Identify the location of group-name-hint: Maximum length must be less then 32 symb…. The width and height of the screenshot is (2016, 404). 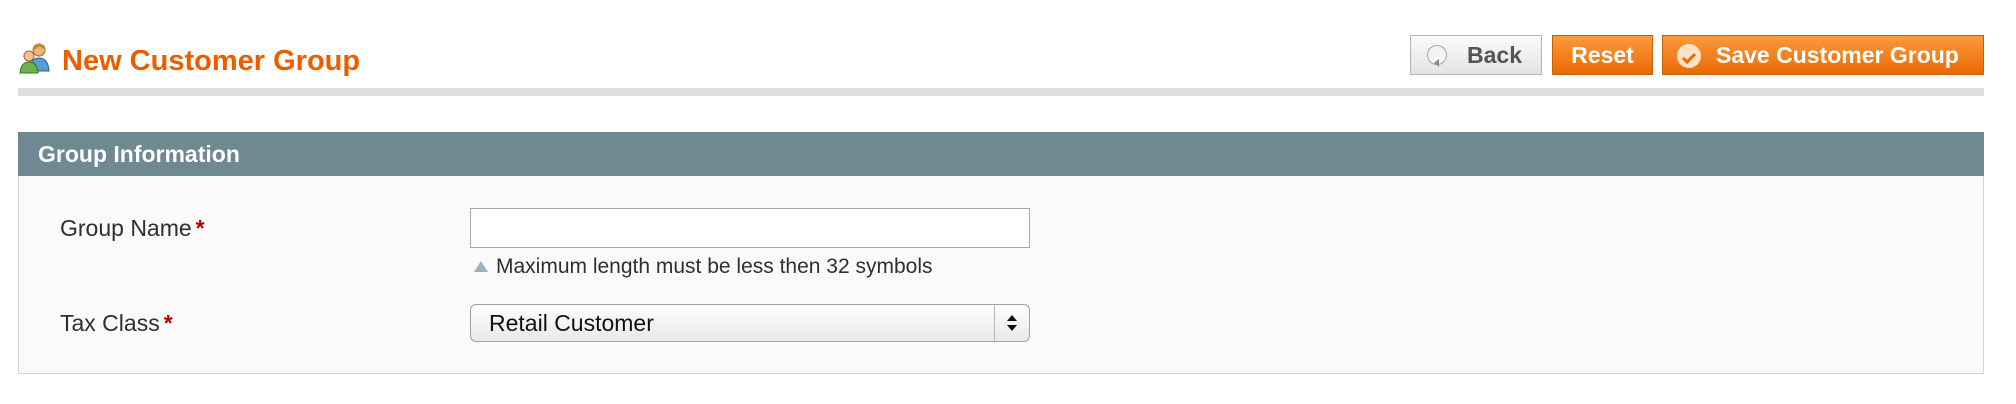
(701, 267).